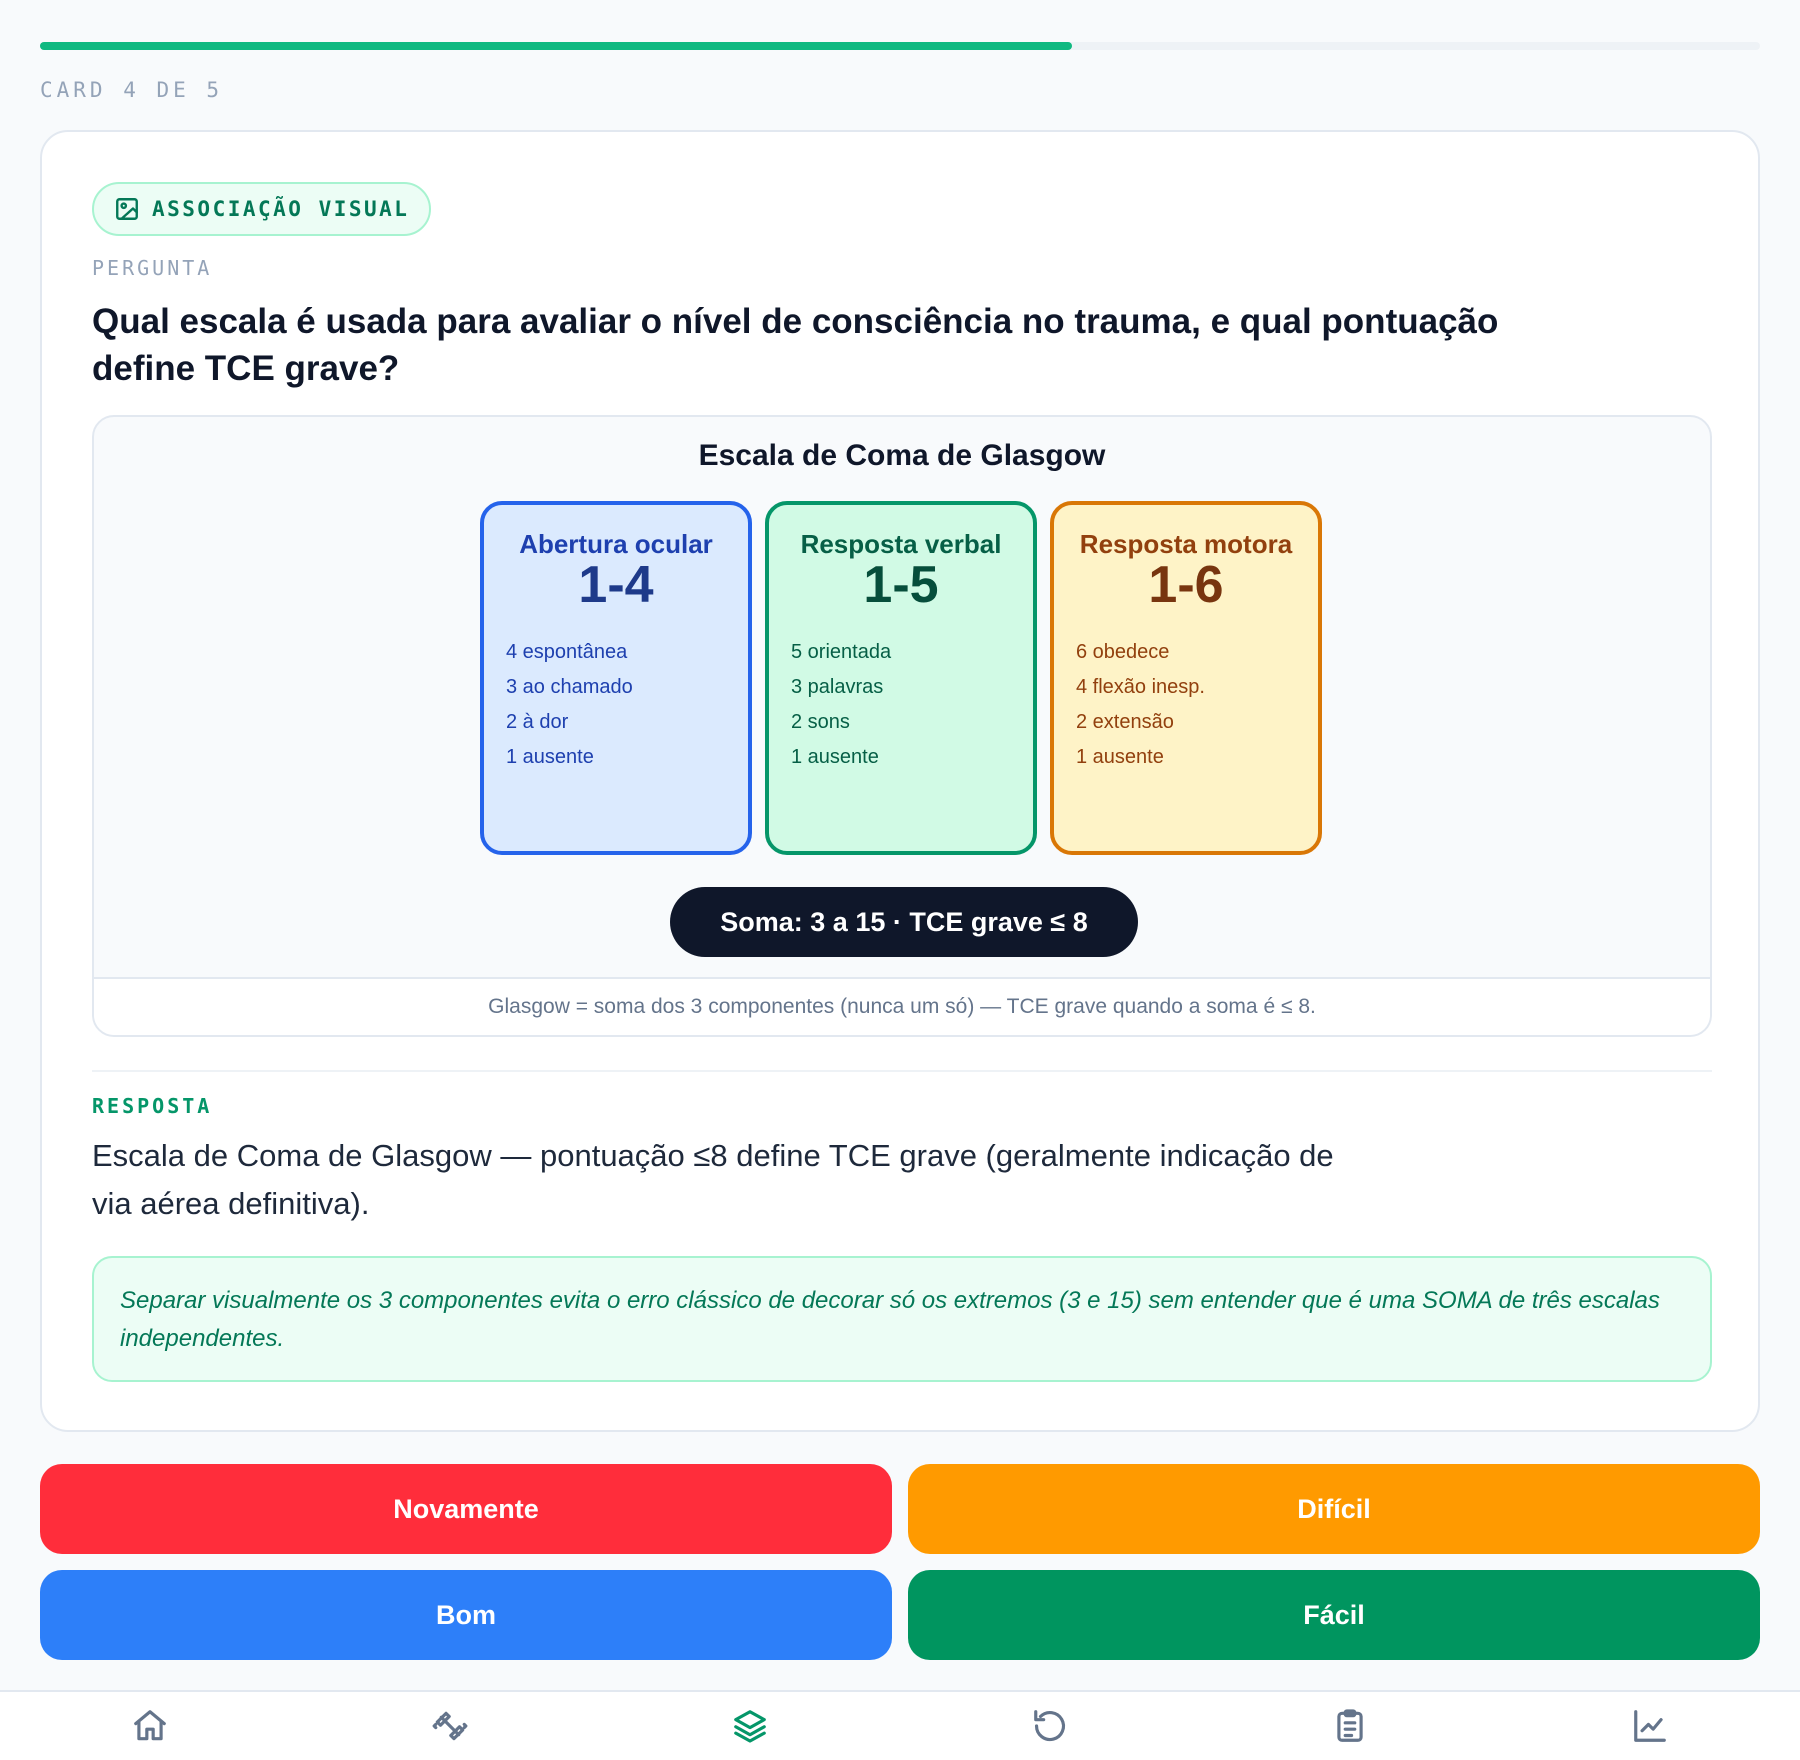 This screenshot has height=1760, width=1800. I want to click on card-type-badge: ASSOCIAÇÃO VISUAL, so click(262, 209).